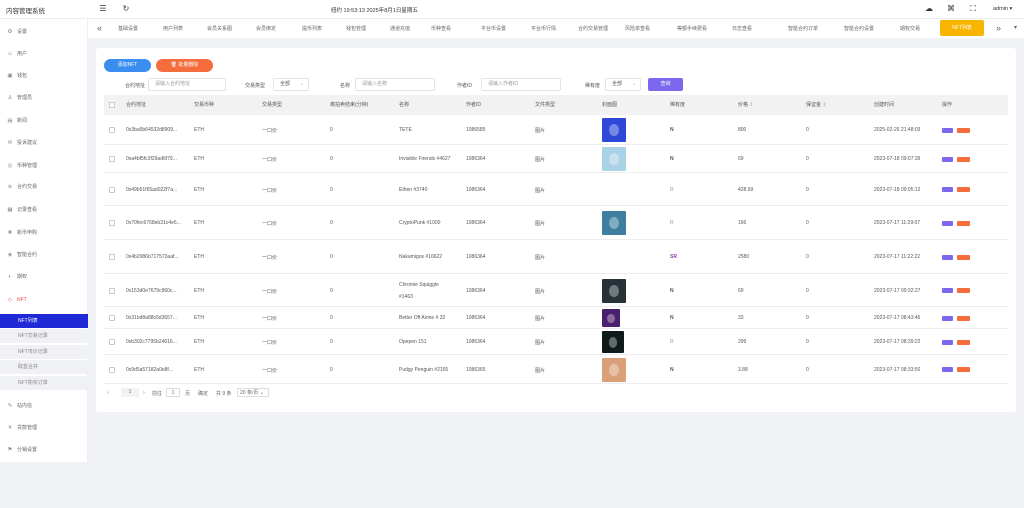 The image size is (1024, 508). Describe the element at coordinates (521, 84) in the screenshot. I see `author-input: 请输入作者ID` at that location.